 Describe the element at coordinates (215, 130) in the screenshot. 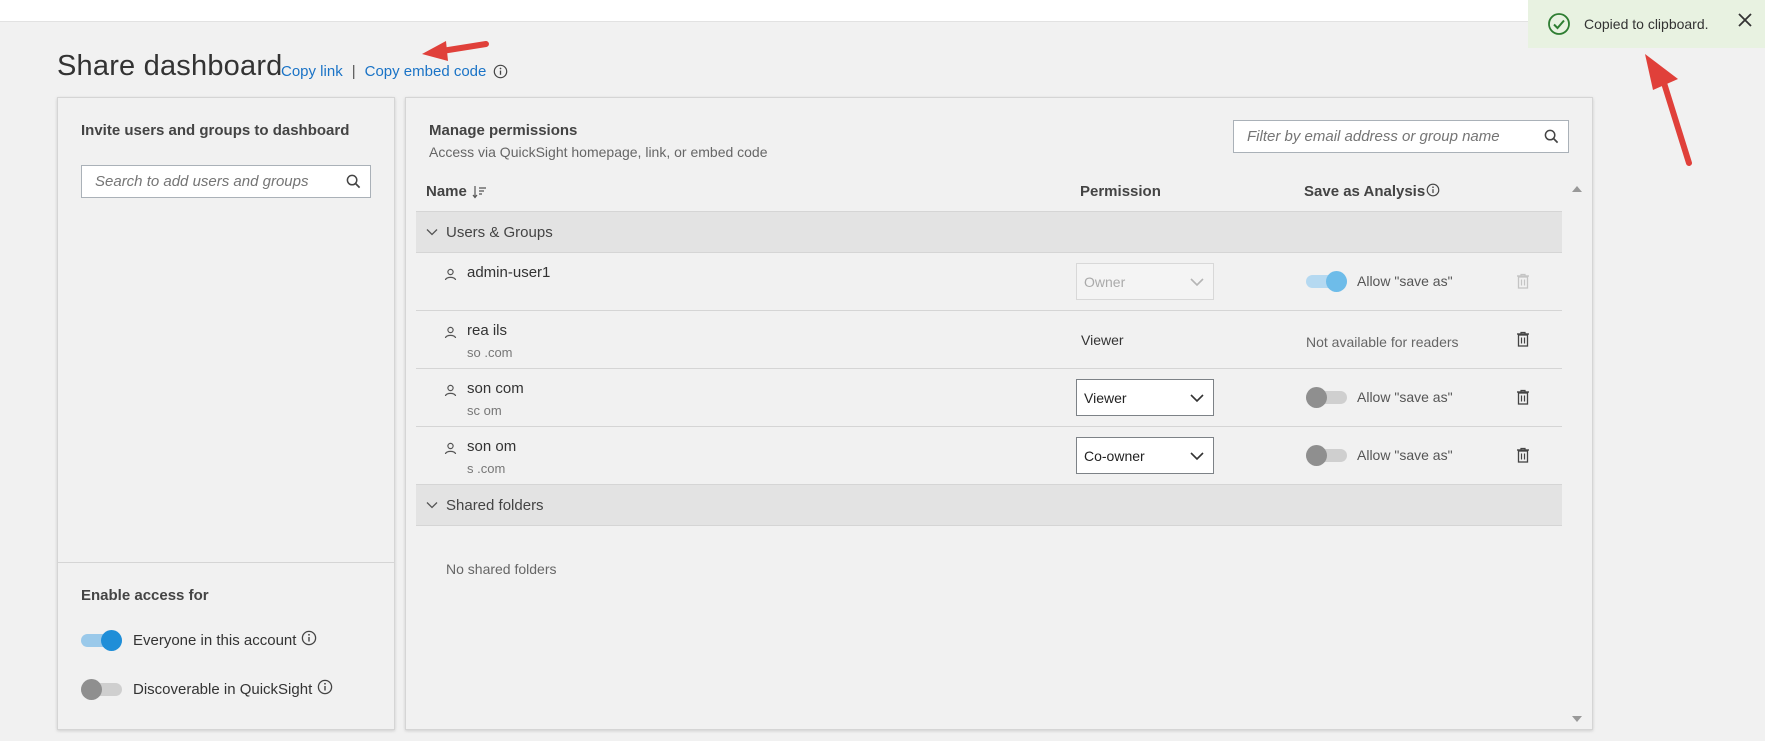

I see `invite-title: Invite users and groups to dashboard` at that location.